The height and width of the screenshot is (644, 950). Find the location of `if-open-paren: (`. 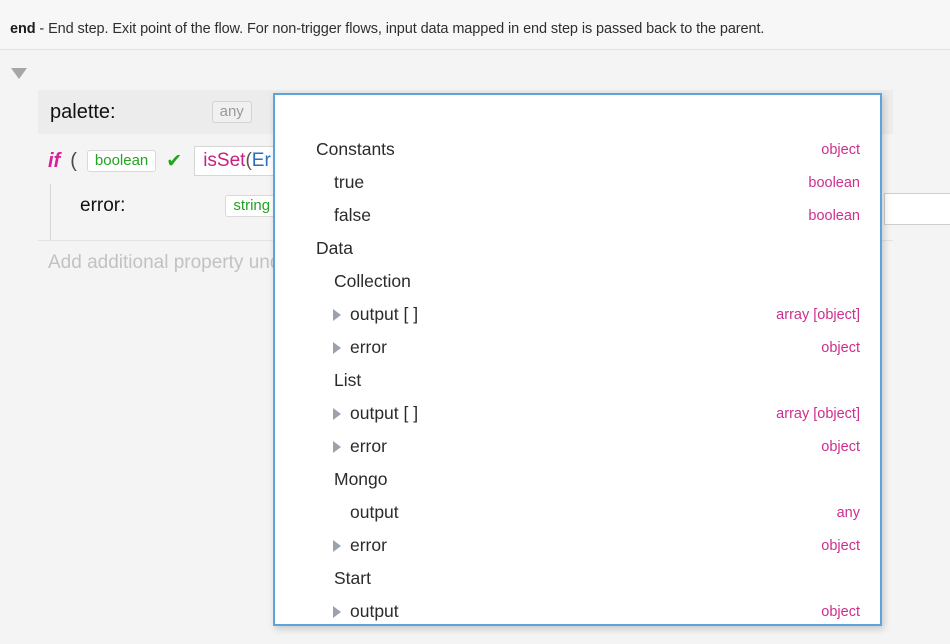

if-open-paren: ( is located at coordinates (73, 160).